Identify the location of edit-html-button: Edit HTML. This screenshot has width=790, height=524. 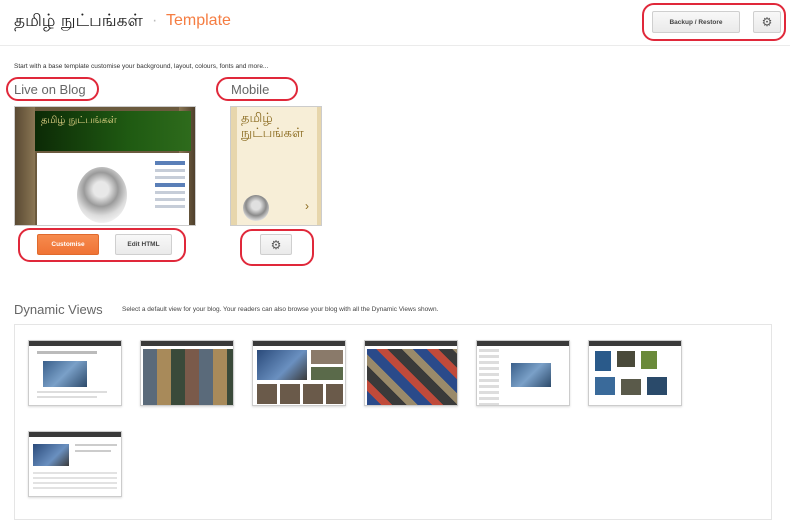
(143, 244).